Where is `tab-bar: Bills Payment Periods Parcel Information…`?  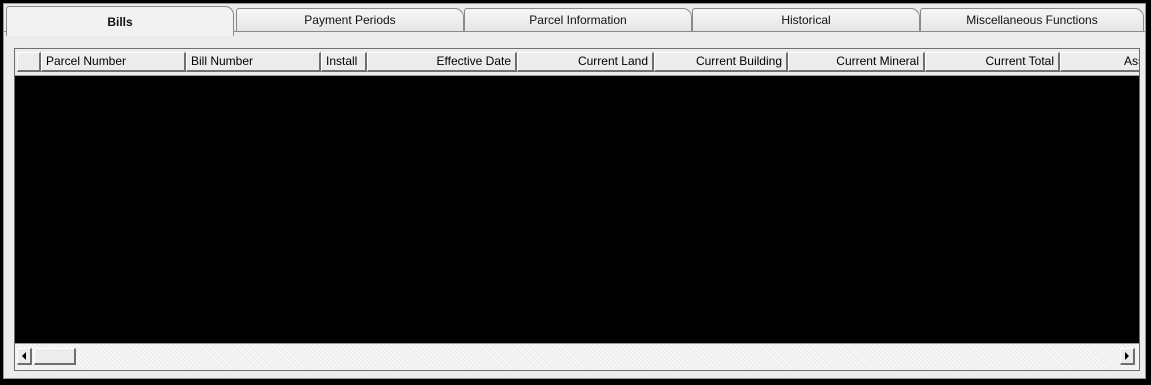
tab-bar: Bills Payment Periods Parcel Information… is located at coordinates (574, 20).